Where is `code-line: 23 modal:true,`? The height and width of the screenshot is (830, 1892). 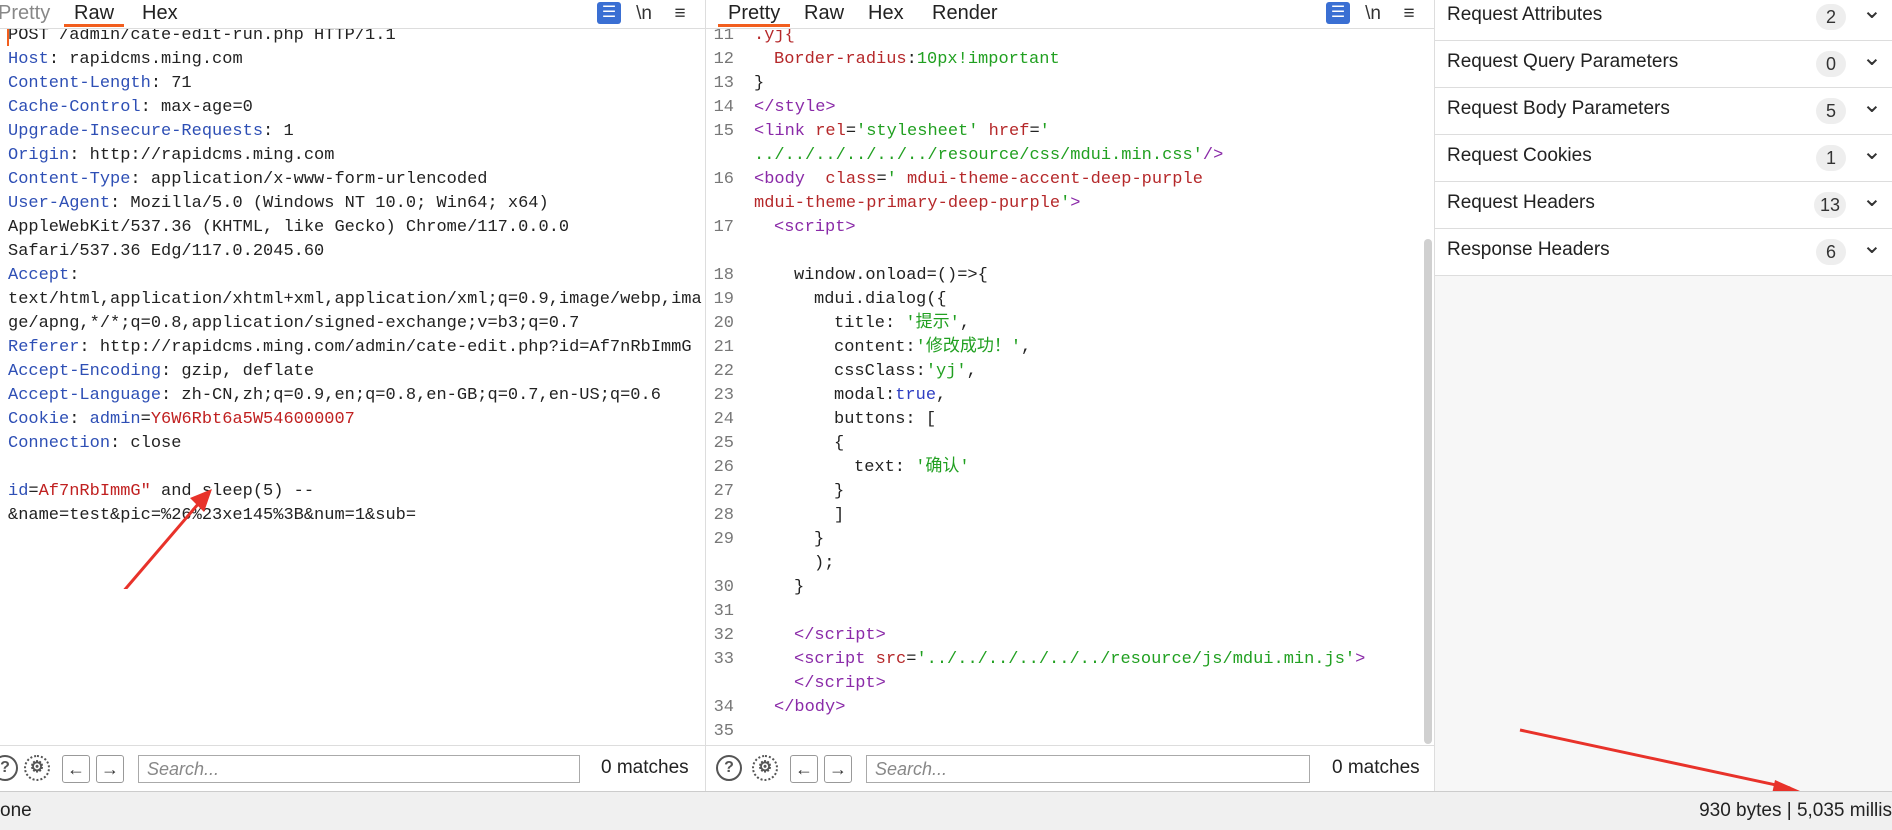 code-line: 23 modal:true, is located at coordinates (830, 395).